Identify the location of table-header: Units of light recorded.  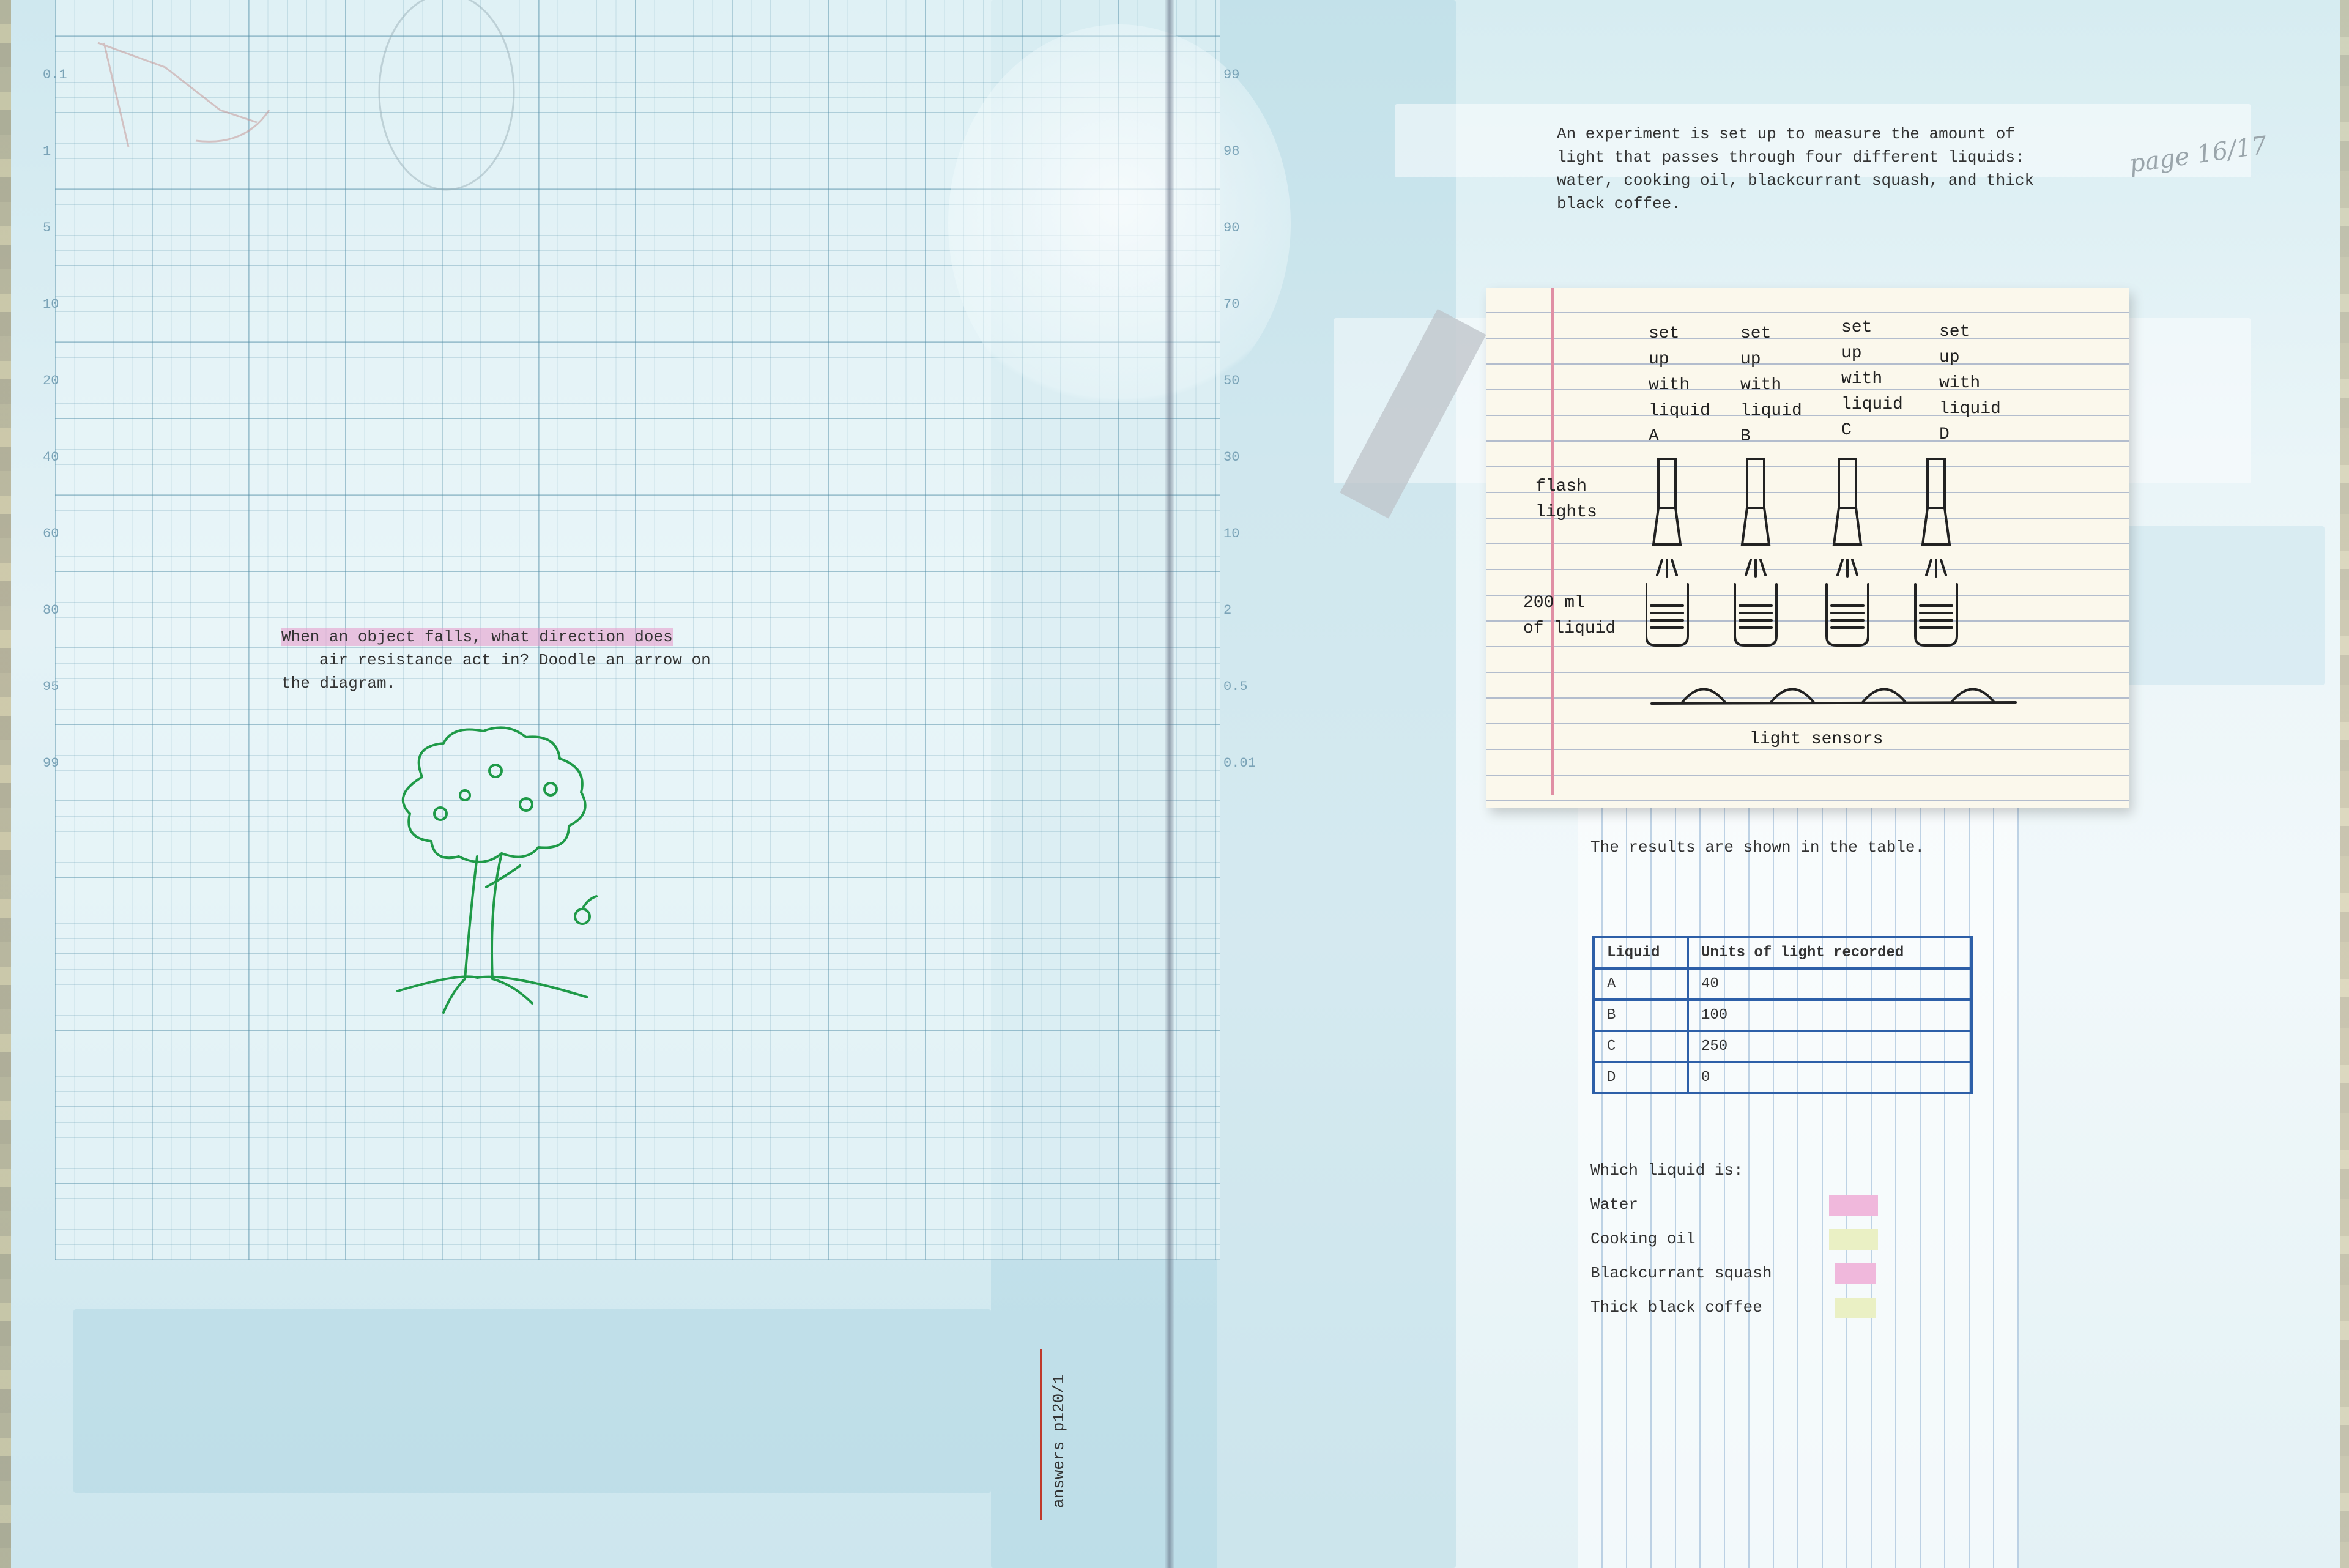
(1830, 953).